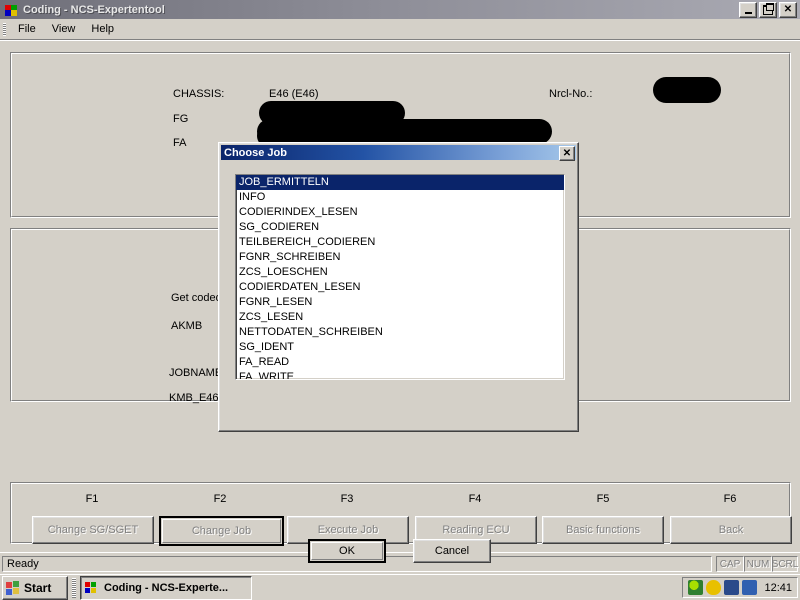  I want to click on fkey-button-label: Change SG/SGET, so click(93, 530).